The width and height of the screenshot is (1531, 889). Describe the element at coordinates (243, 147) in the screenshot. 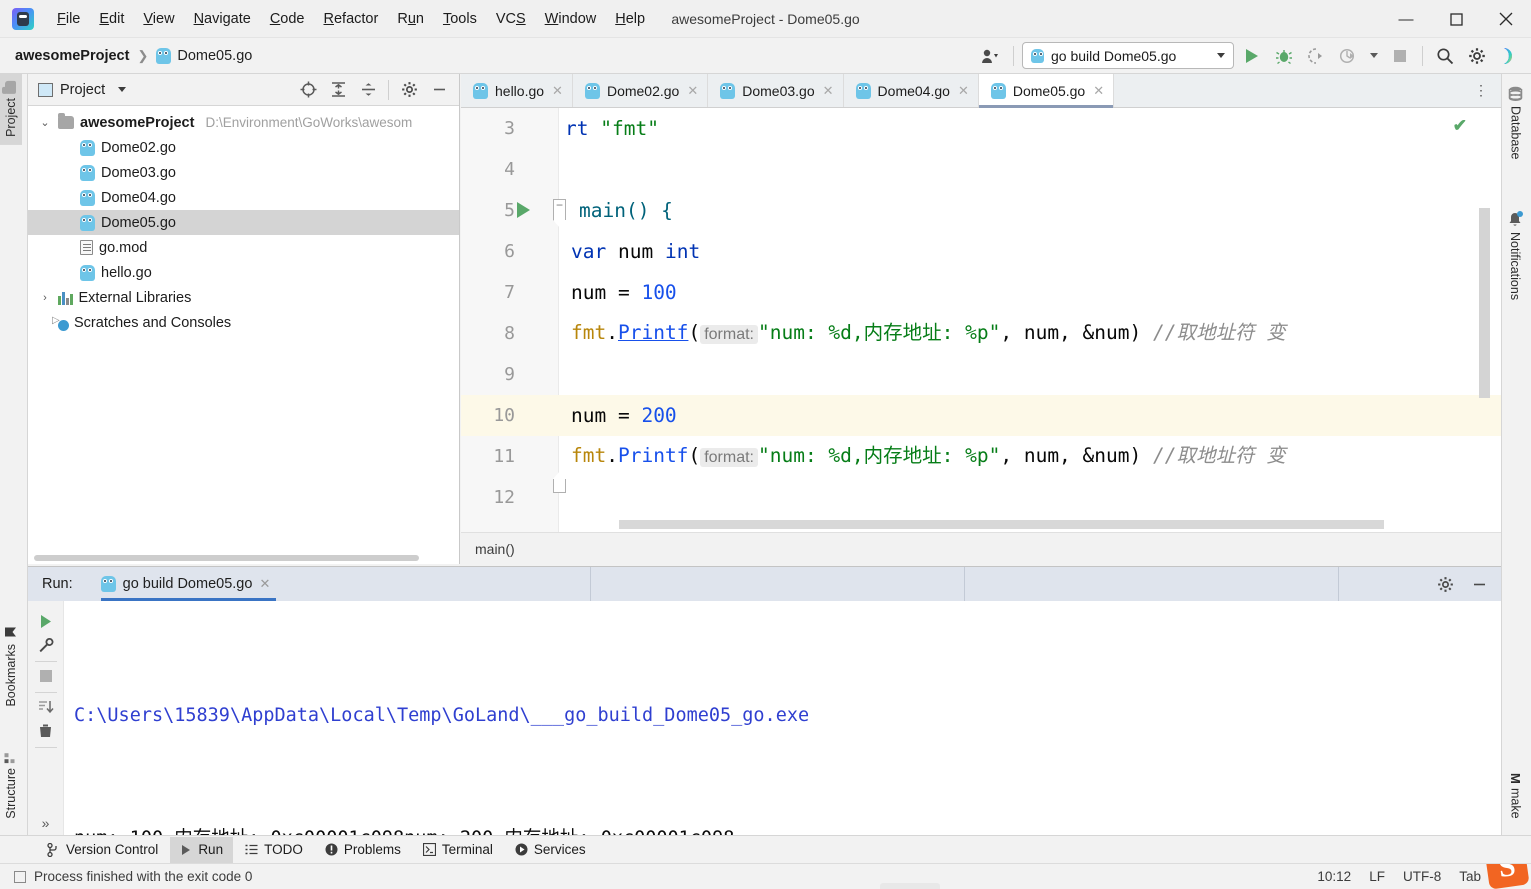

I see `tree-node-dome02: Dome02.go` at that location.